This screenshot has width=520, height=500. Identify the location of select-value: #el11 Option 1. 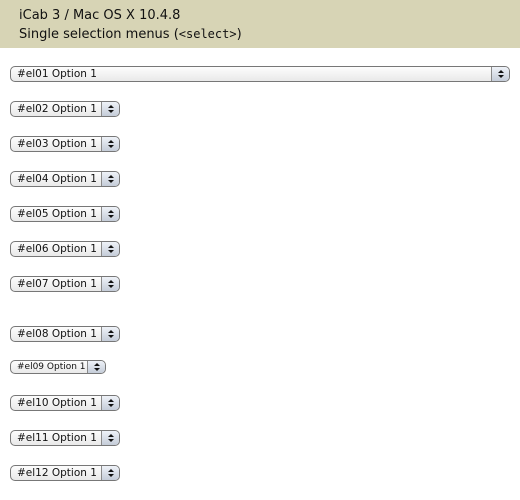
(57, 438).